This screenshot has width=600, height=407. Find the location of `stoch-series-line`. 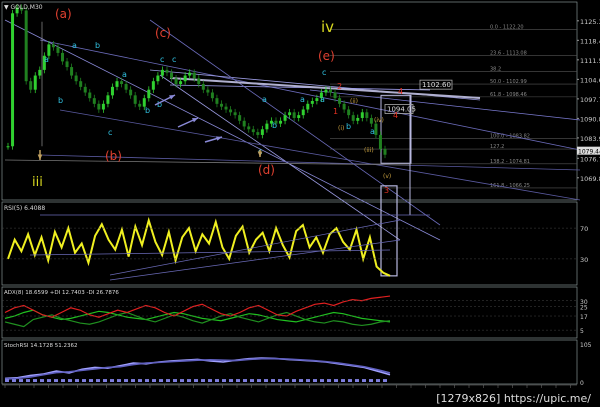

stoch-series-line is located at coordinates (197, 368).